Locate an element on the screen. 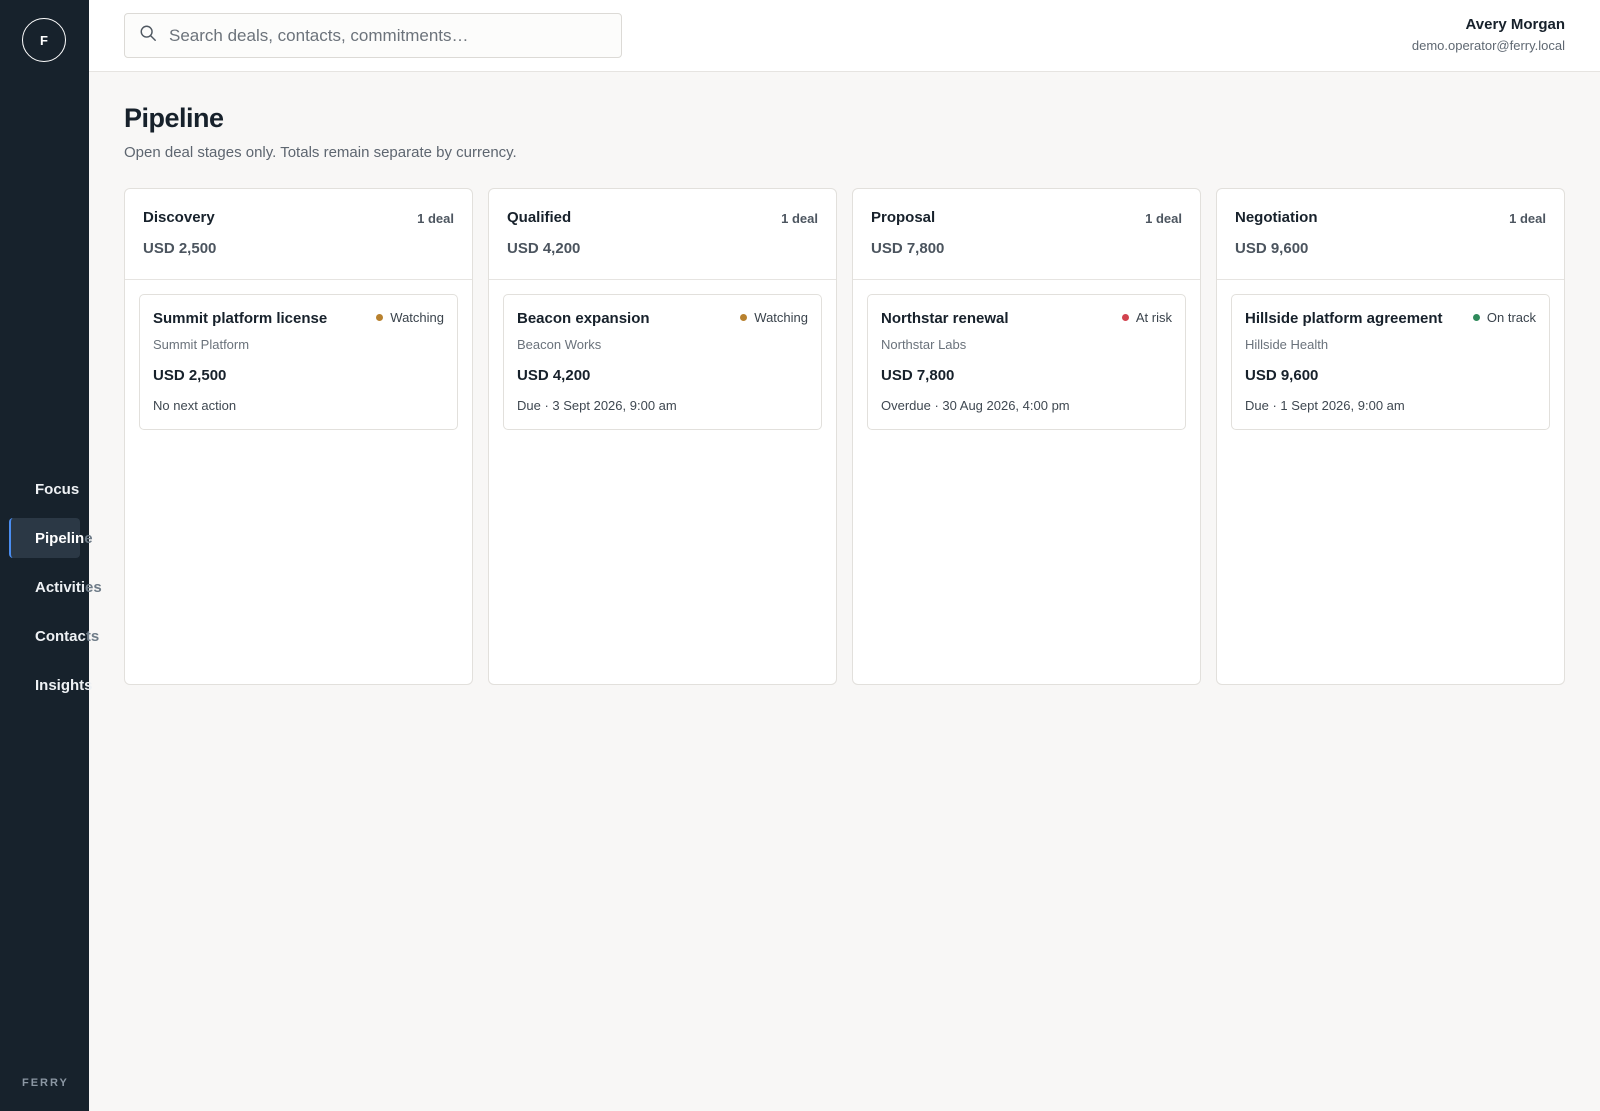 This screenshot has width=1600, height=1111. status-badge: At risk is located at coordinates (1146, 317).